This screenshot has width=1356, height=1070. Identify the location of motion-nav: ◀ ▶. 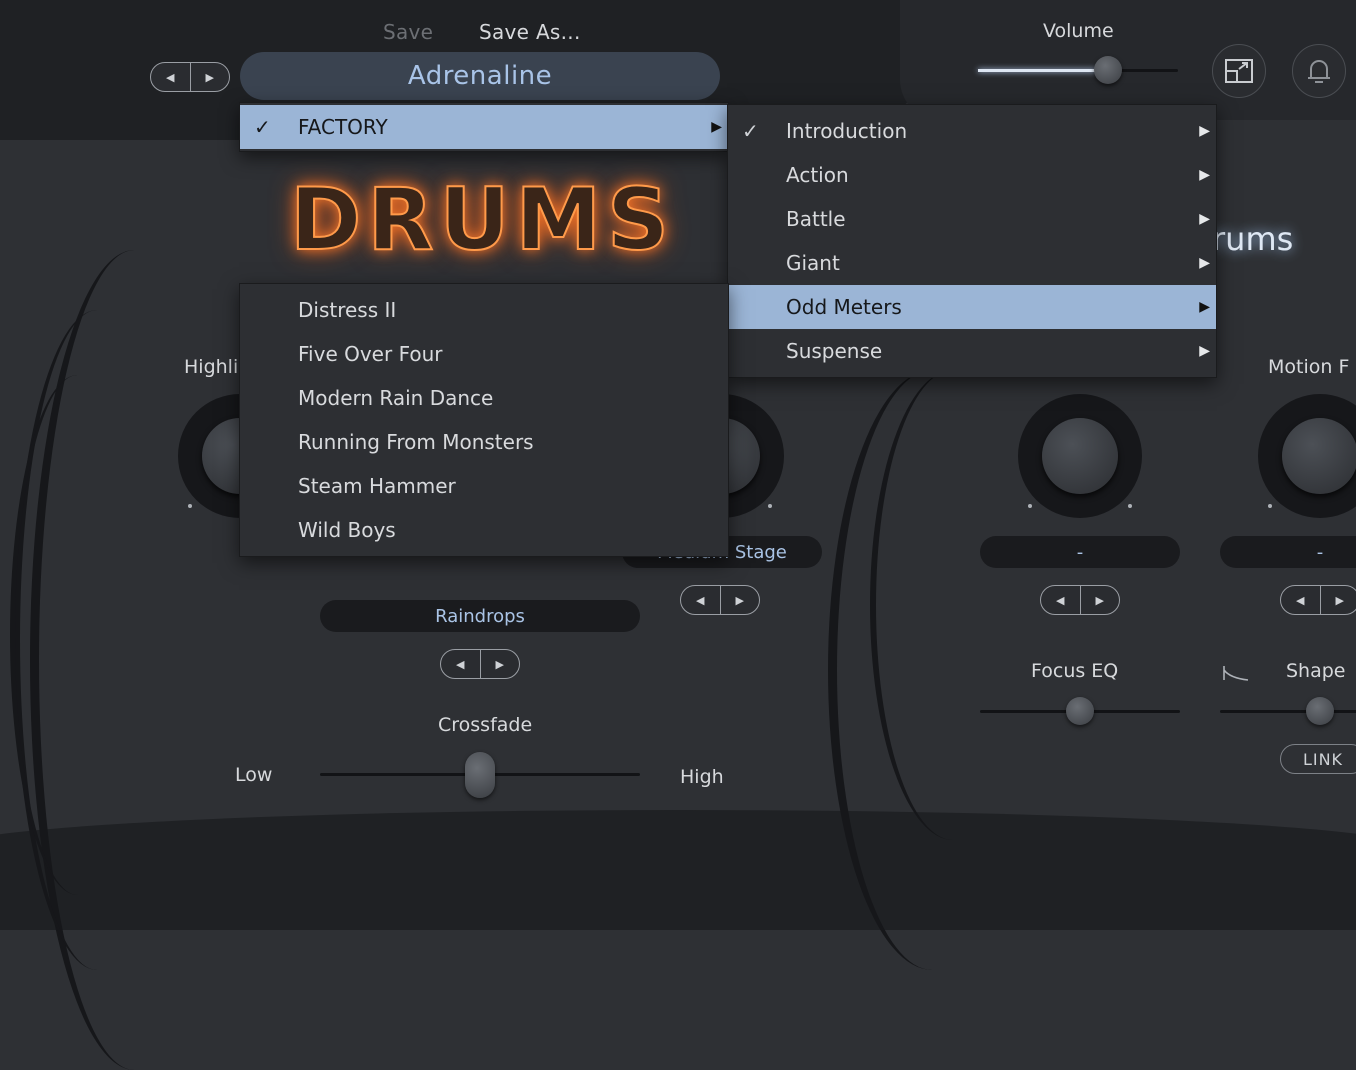
(1318, 600).